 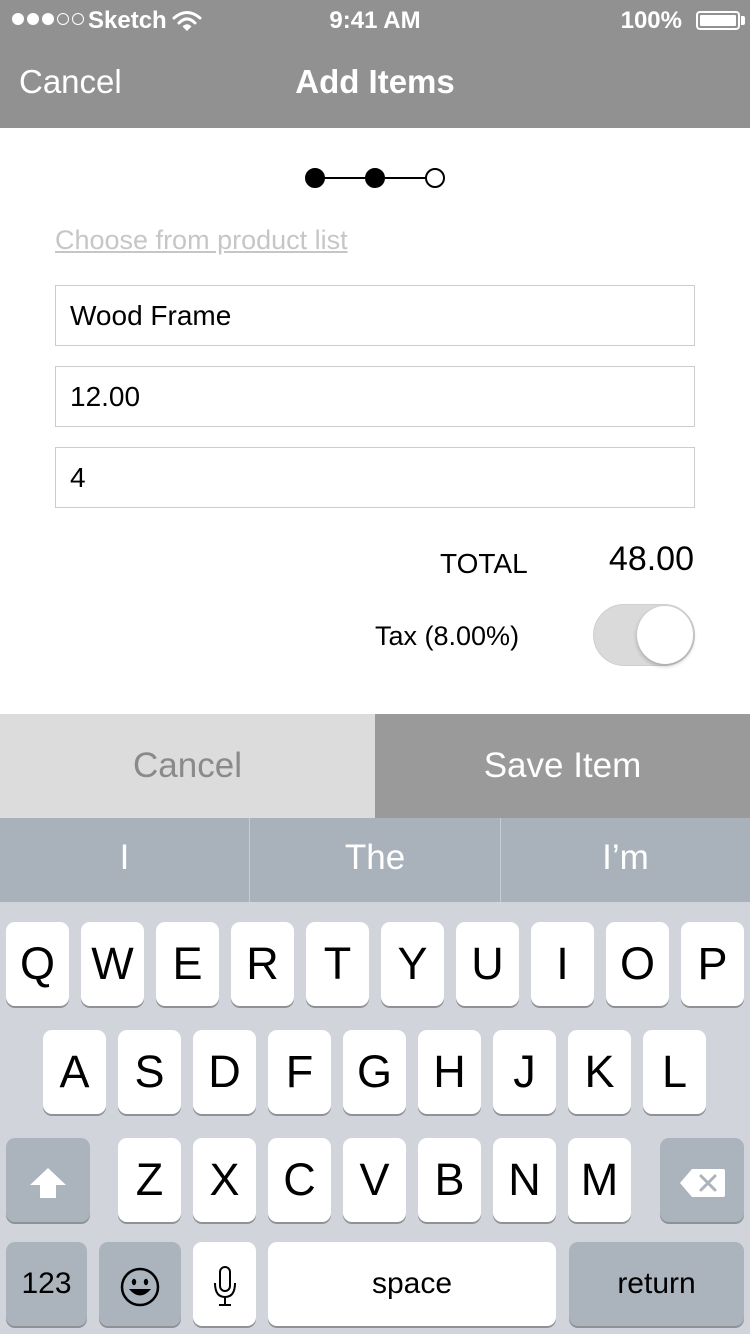 I want to click on battery-percentage: 100%, so click(x=651, y=20).